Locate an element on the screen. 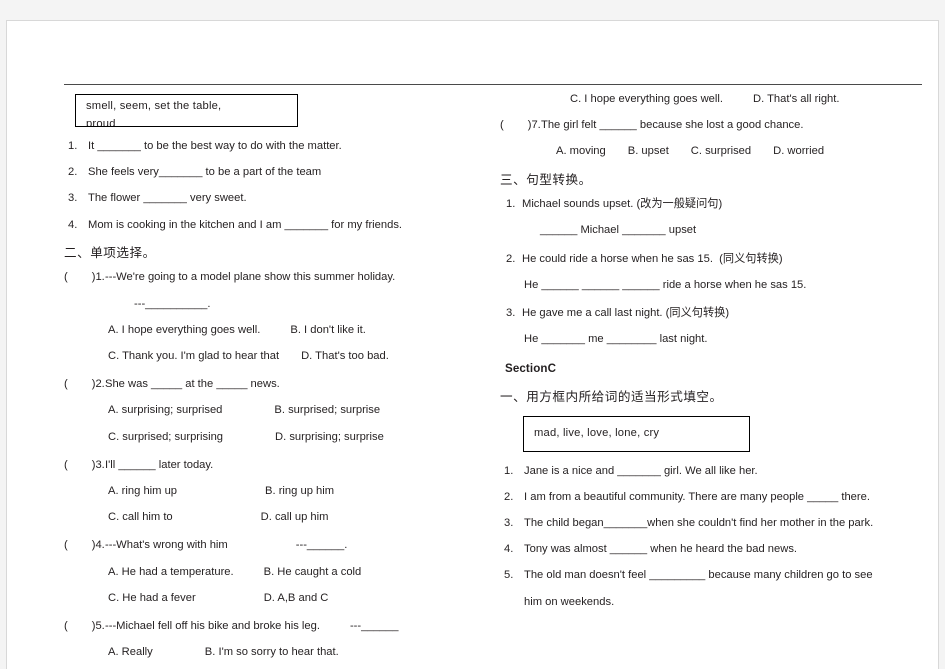  question-5-option-b: B. I'm so sorry to hear that. is located at coordinates (272, 652).